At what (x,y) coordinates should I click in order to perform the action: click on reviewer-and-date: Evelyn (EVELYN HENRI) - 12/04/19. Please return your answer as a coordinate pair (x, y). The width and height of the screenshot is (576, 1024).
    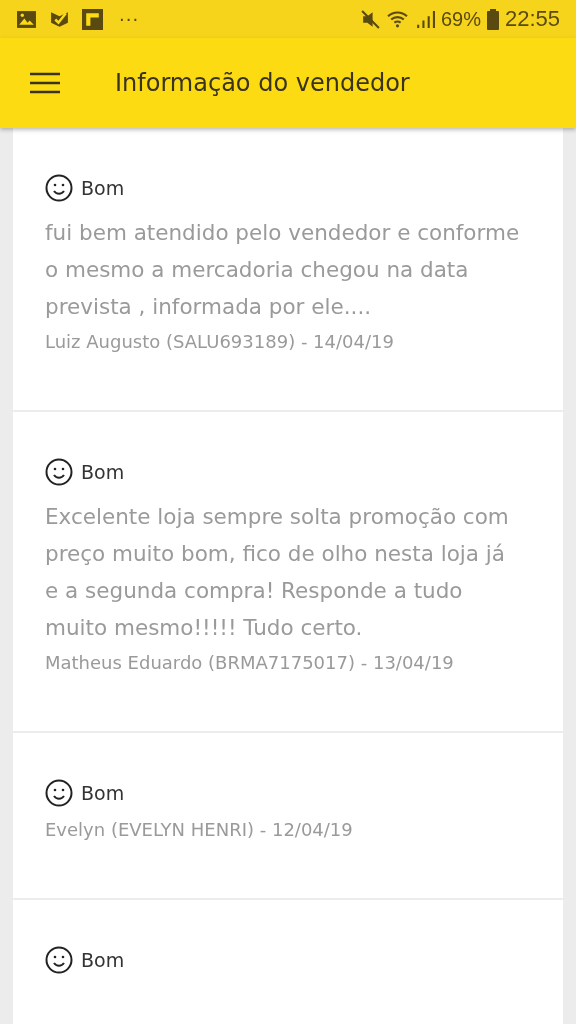
    Looking at the image, I should click on (199, 829).